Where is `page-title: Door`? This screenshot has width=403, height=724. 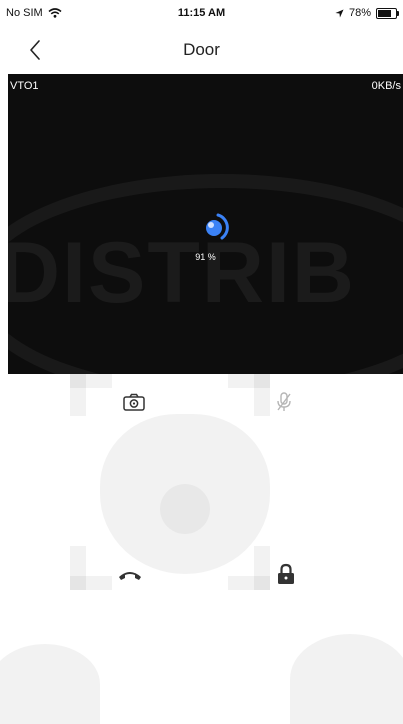 page-title: Door is located at coordinates (201, 49).